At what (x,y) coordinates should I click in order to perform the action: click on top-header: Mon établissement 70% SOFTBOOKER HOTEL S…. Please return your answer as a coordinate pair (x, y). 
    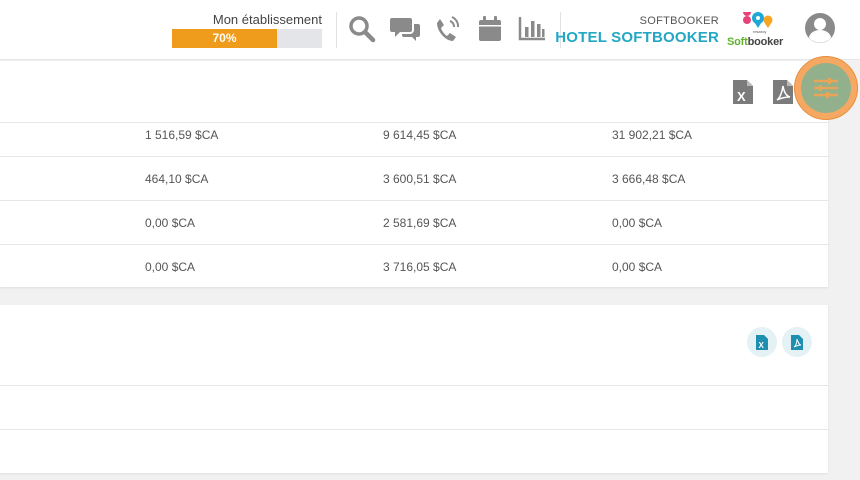
    Looking at the image, I should click on (430, 30).